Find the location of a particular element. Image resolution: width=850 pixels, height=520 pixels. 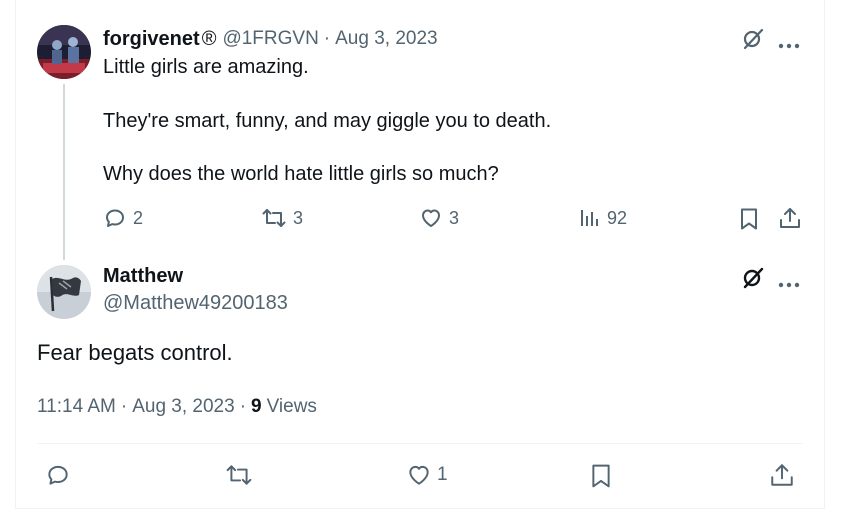

thread-connector is located at coordinates (64, 172).